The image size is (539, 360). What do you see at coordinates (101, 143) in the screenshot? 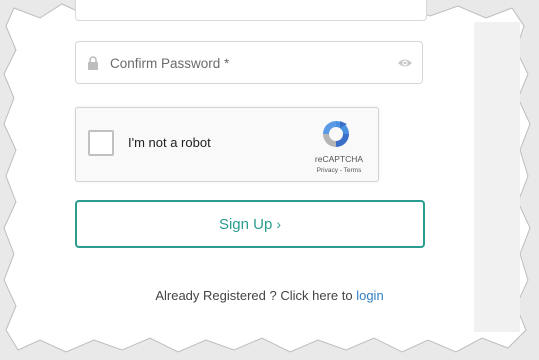
I see `recaptcha-checkbox` at bounding box center [101, 143].